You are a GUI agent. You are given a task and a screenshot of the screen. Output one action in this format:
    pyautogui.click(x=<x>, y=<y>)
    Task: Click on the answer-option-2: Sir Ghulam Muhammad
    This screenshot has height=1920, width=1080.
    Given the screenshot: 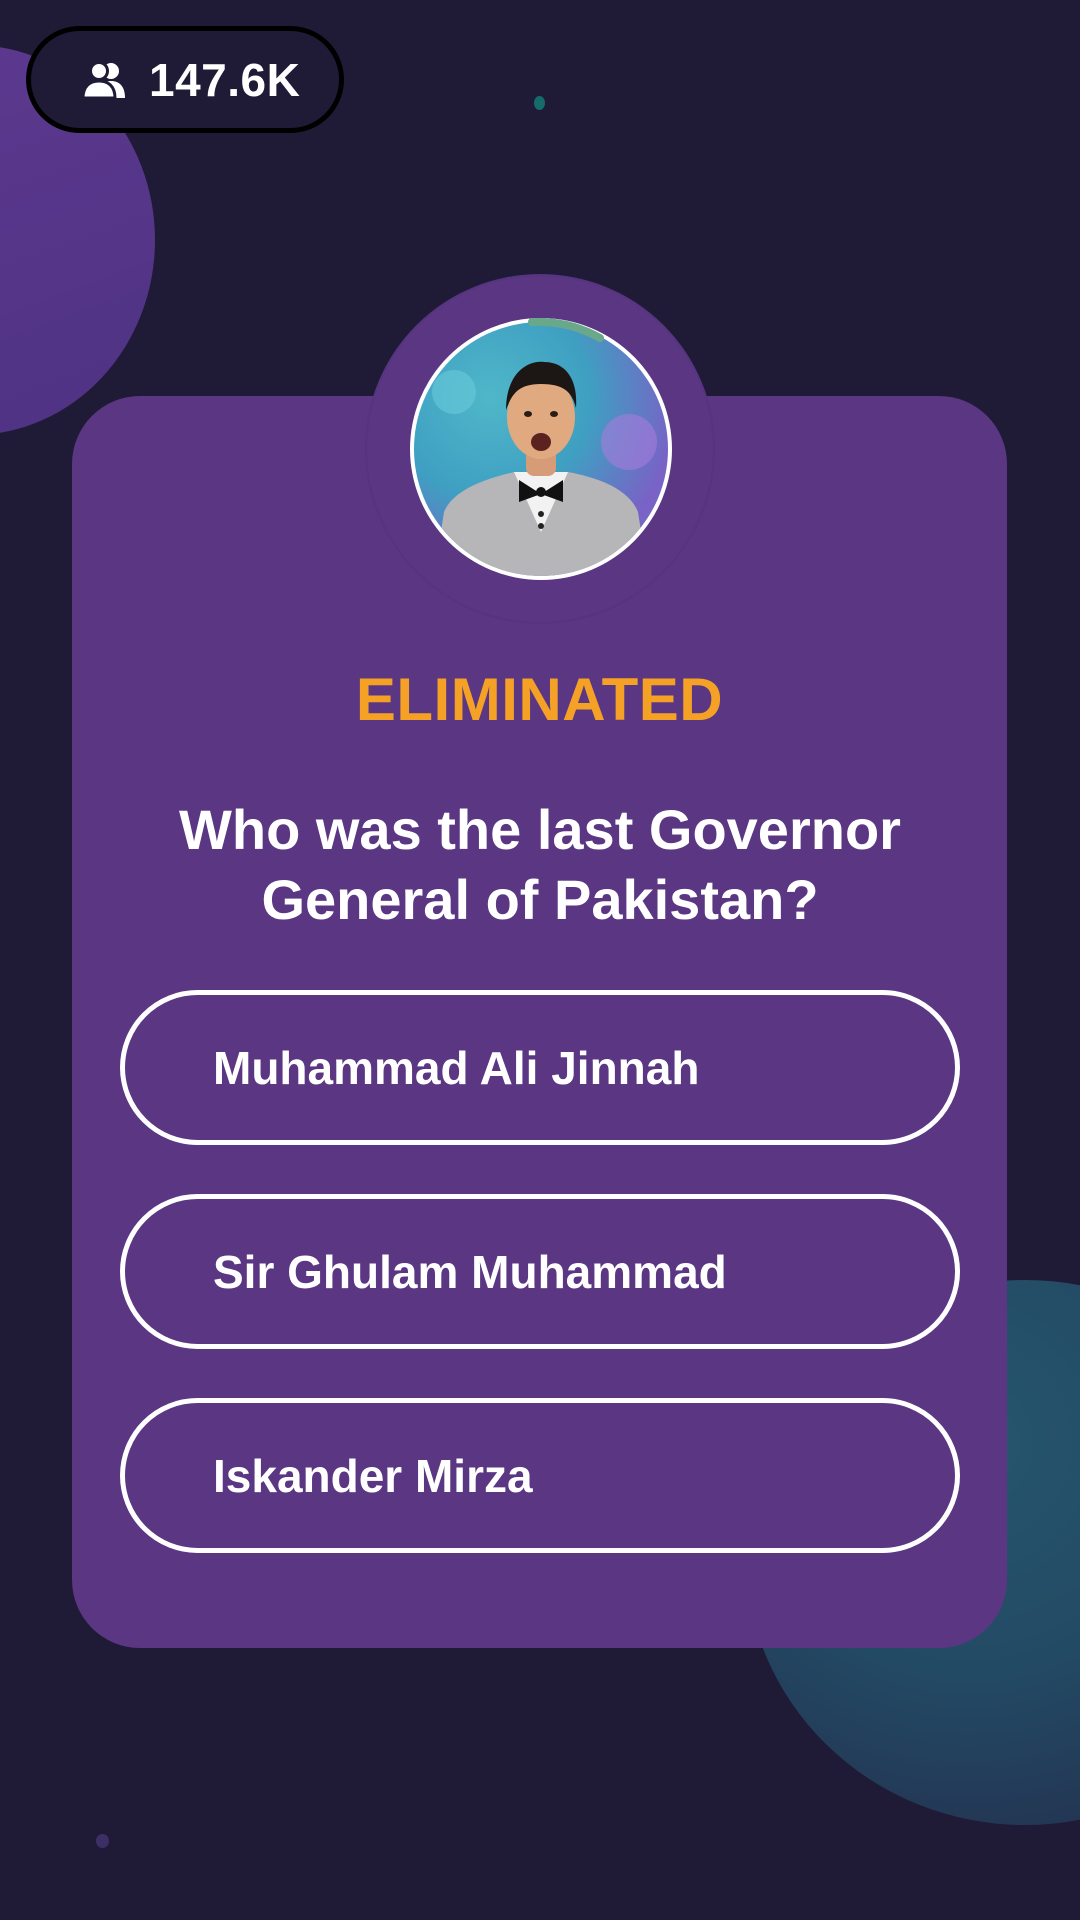 What is the action you would take?
    pyautogui.click(x=540, y=1271)
    